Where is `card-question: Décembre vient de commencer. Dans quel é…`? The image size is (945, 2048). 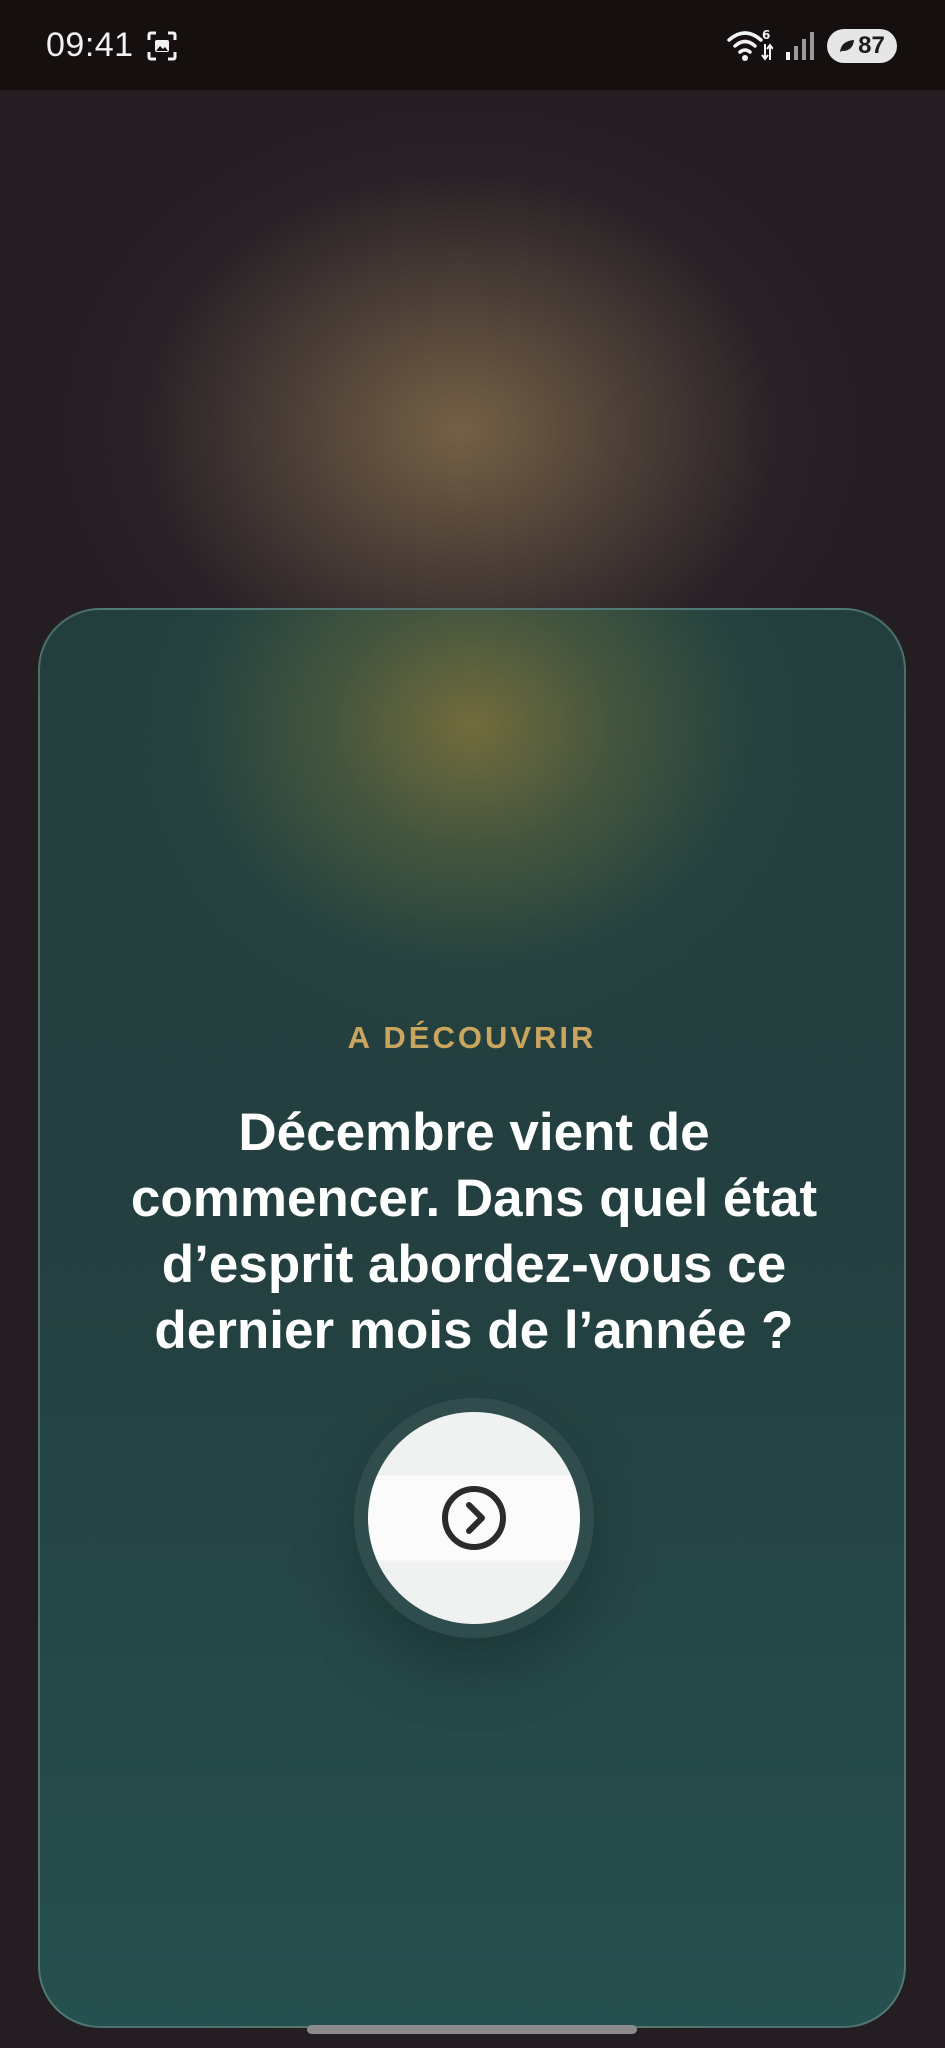
card-question: Décembre vient de commencer. Dans quel é… is located at coordinates (474, 1231).